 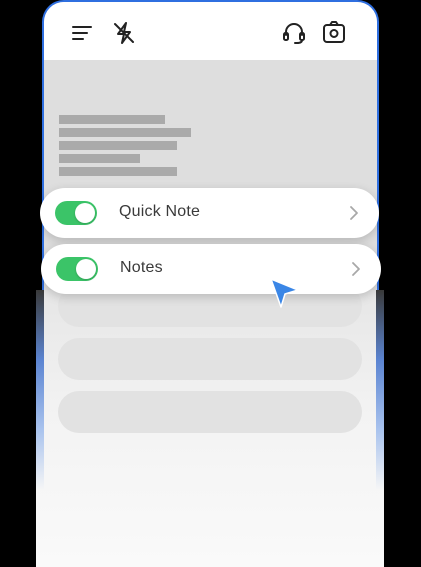 I want to click on menu-icon, so click(x=82, y=33).